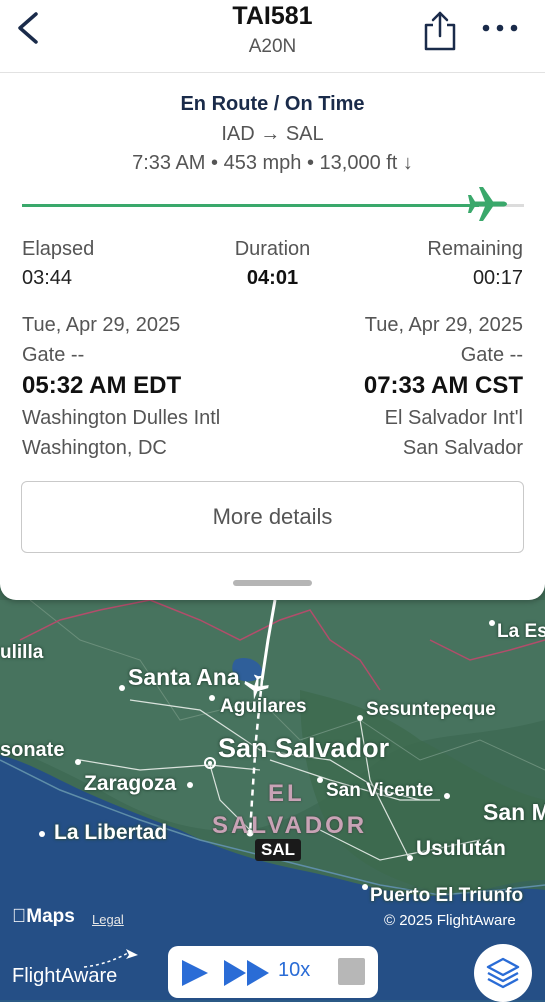 Image resolution: width=545 pixels, height=1002 pixels. Describe the element at coordinates (447, 895) in the screenshot. I see `map-label-town: Puerto El Triunfo` at that location.